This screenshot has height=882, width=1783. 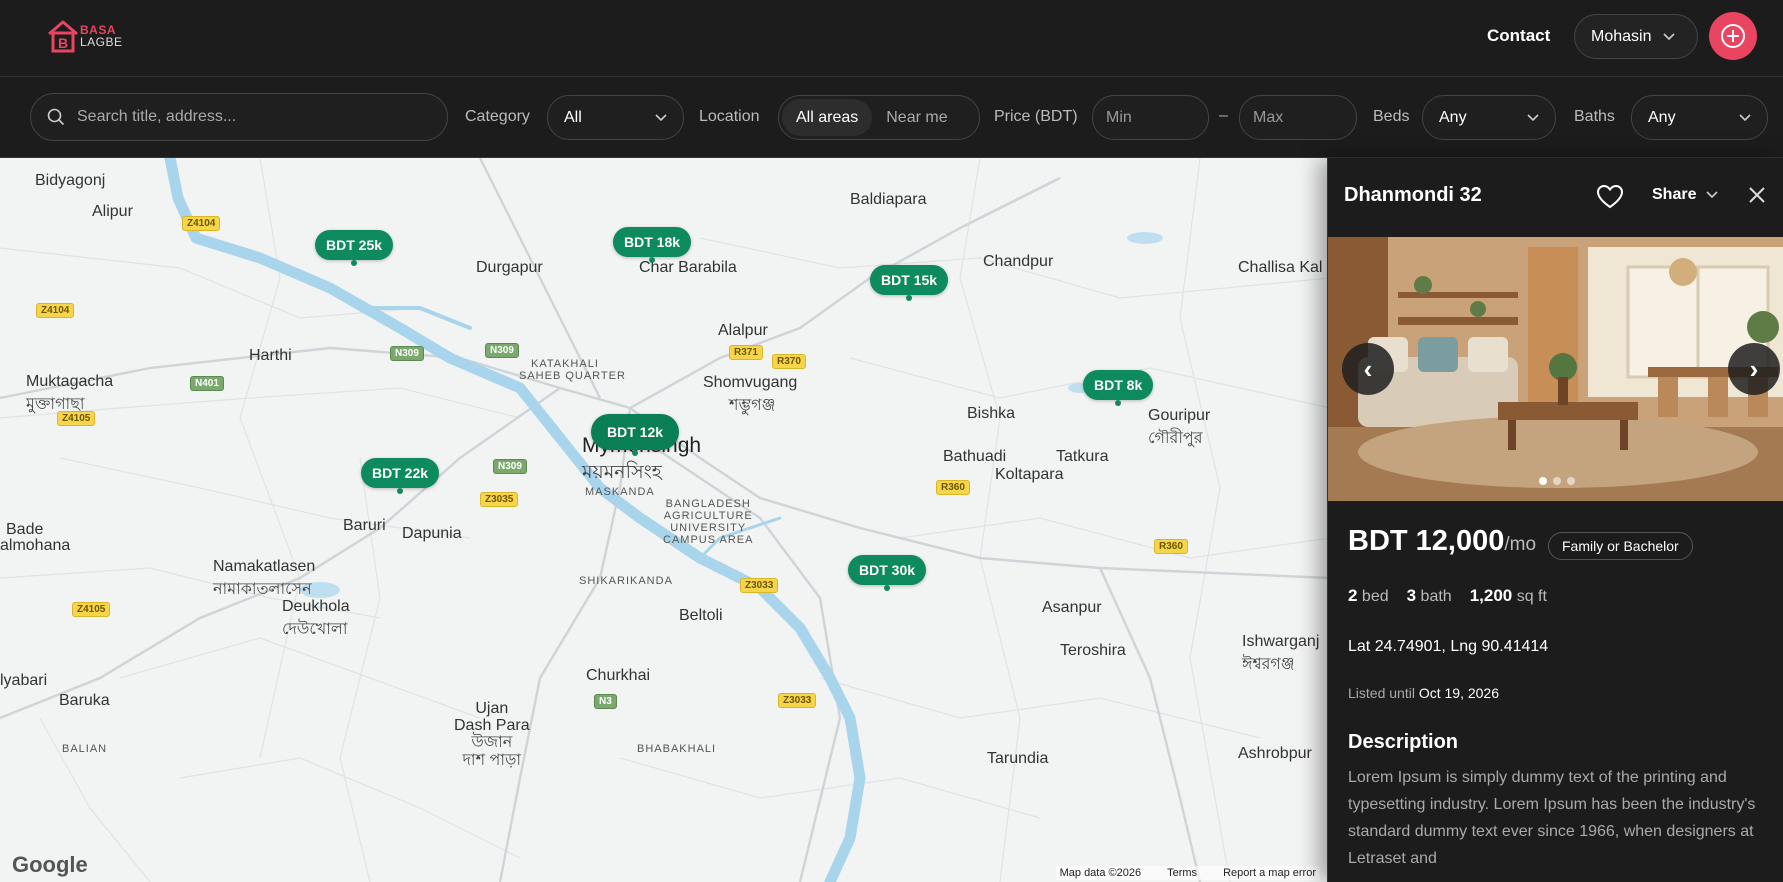 I want to click on house-logo-icon: B, so click(x=63, y=36).